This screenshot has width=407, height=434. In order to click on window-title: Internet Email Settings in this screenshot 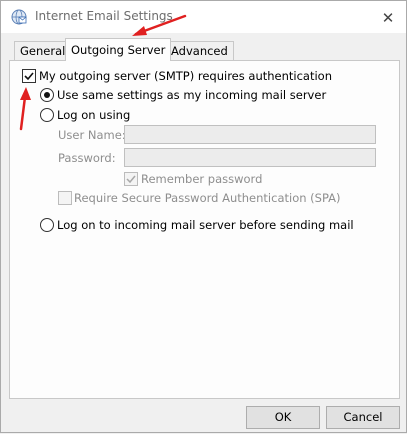, I will do `click(104, 16)`.